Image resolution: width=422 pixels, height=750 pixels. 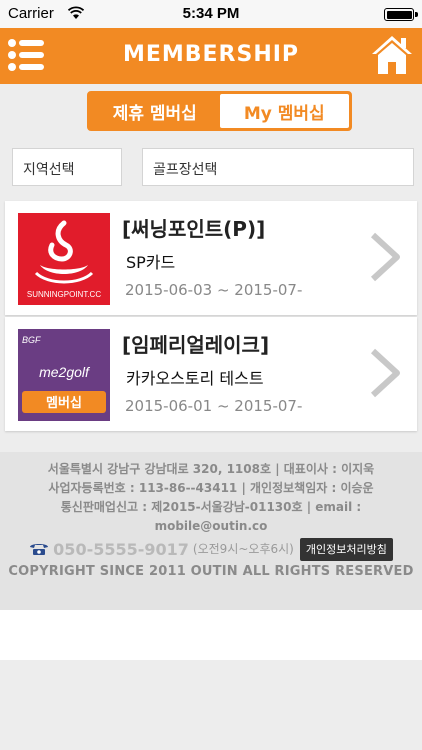 What do you see at coordinates (211, 526) in the screenshot?
I see `footer-email: mobile@outin.co` at bounding box center [211, 526].